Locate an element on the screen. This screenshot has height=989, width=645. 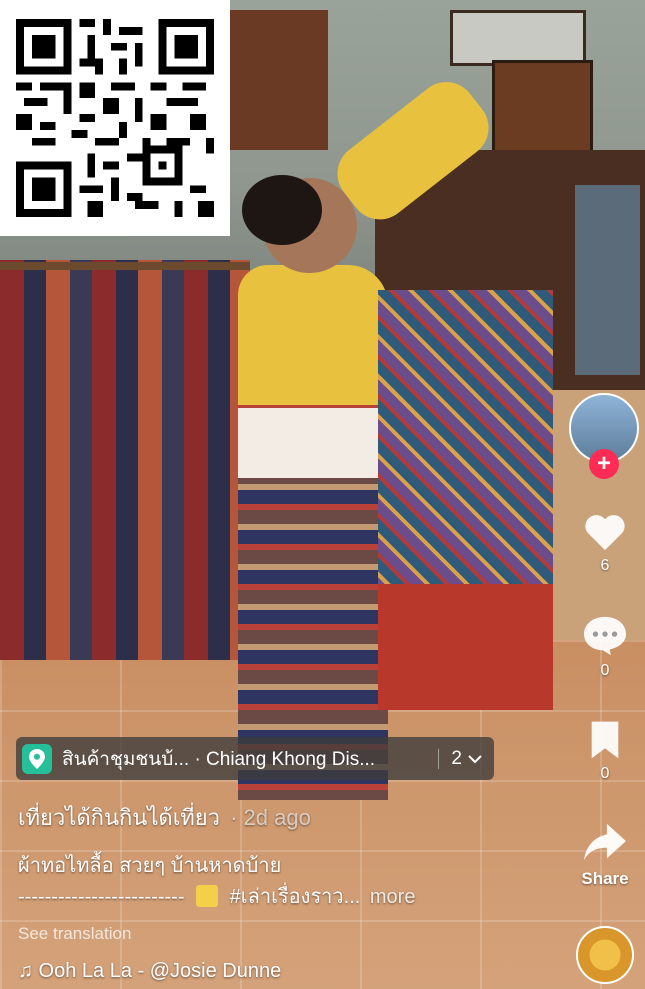
memo-emoji-icon is located at coordinates (207, 896).